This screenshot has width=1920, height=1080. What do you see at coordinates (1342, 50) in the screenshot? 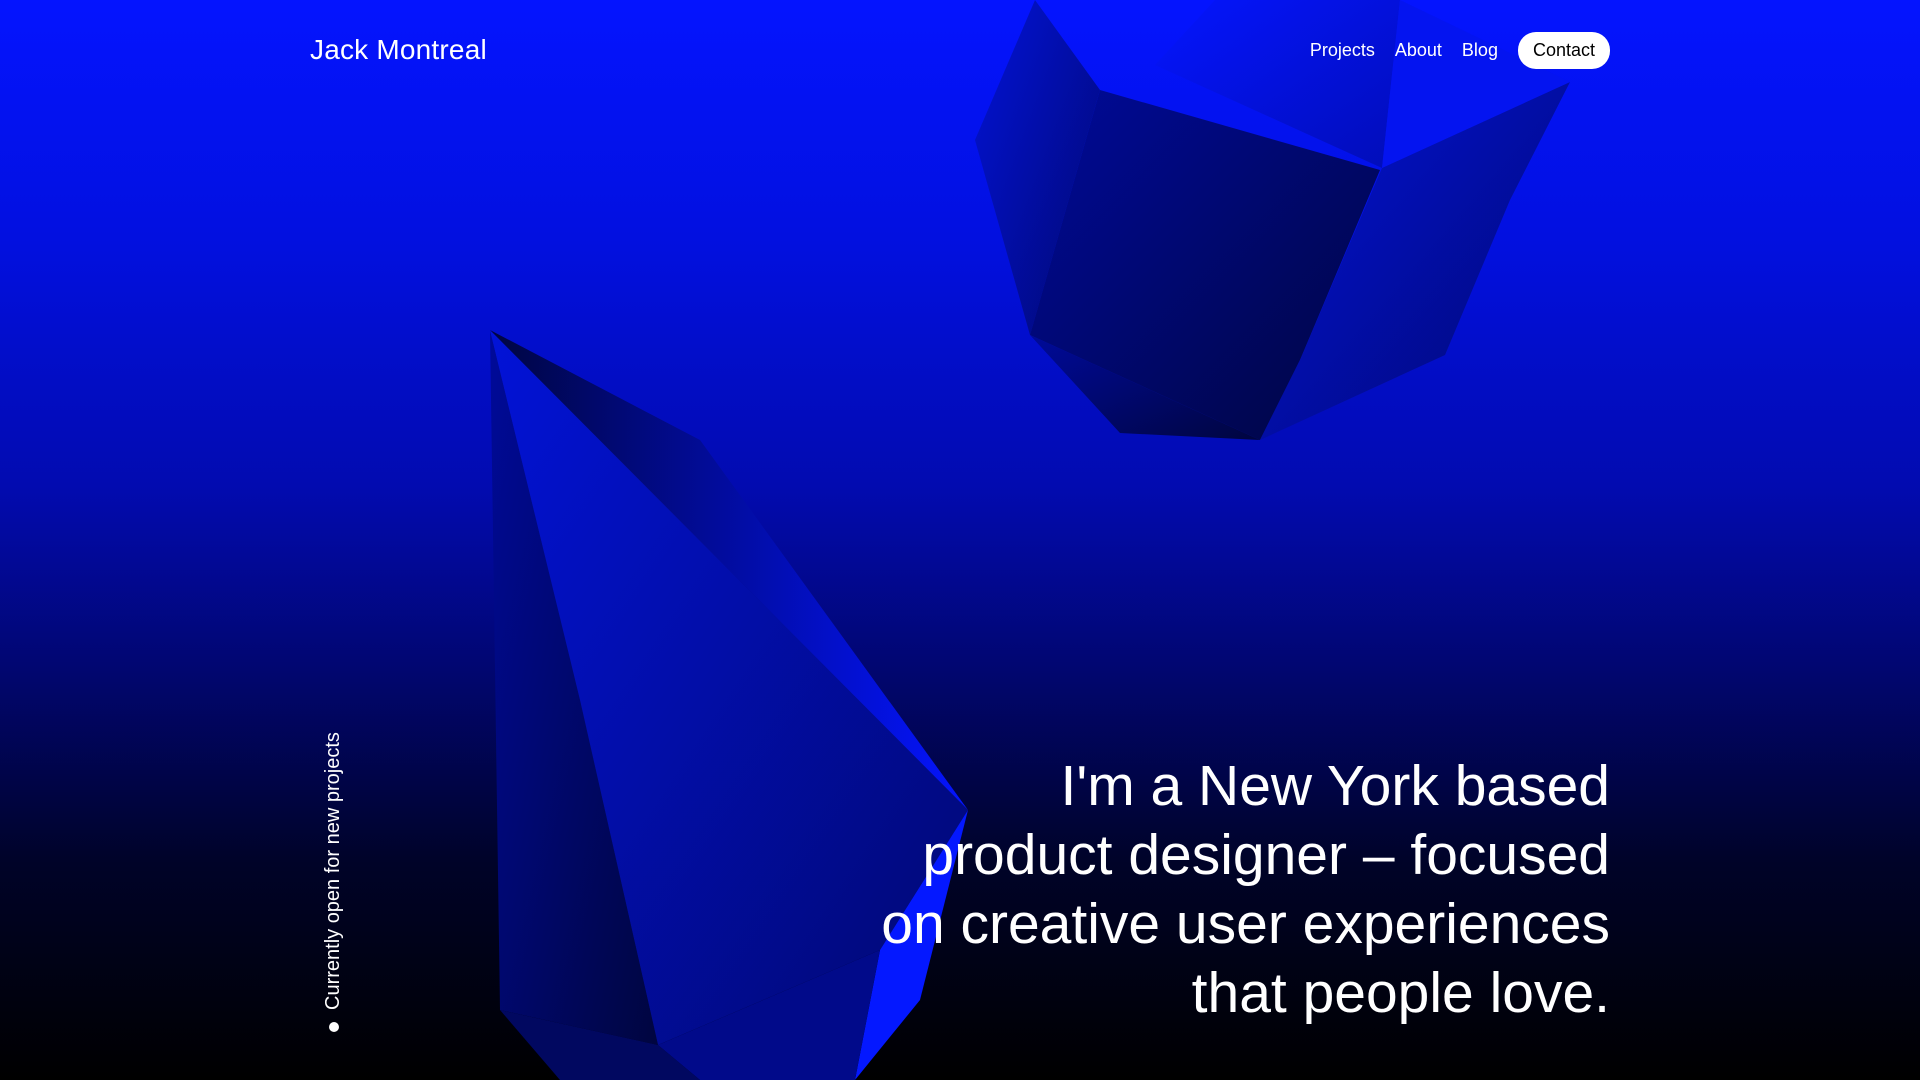
I see `nav-link-projects: Projects` at bounding box center [1342, 50].